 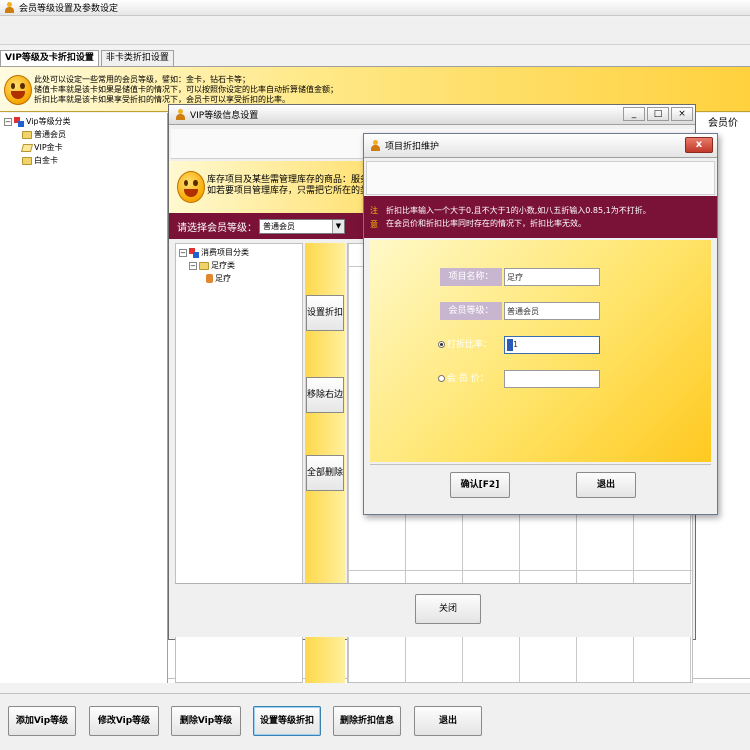 I want to click on close-button: 关闭, so click(x=448, y=609).